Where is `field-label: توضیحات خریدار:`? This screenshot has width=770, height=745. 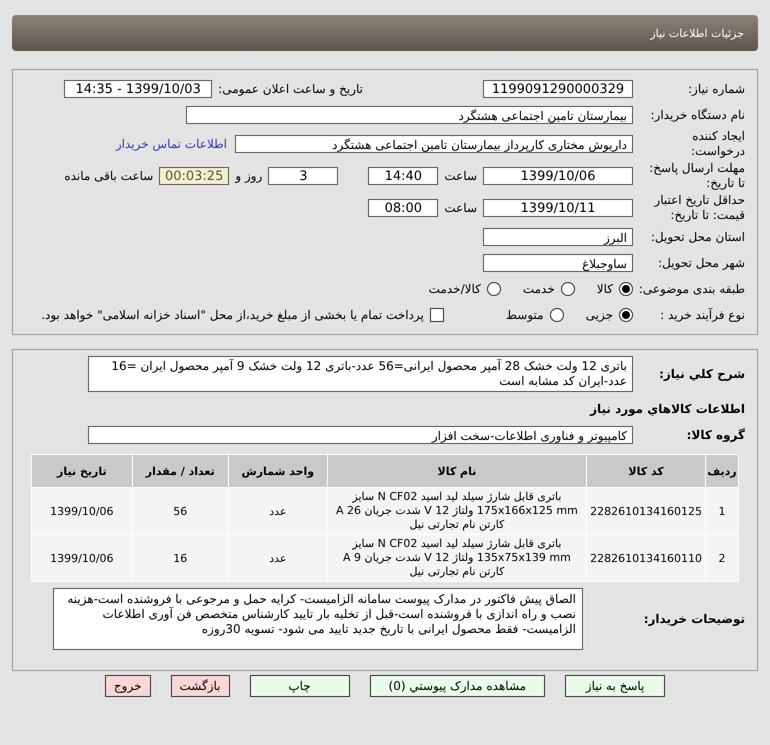 field-label: توضیحات خریدار: is located at coordinates (693, 619).